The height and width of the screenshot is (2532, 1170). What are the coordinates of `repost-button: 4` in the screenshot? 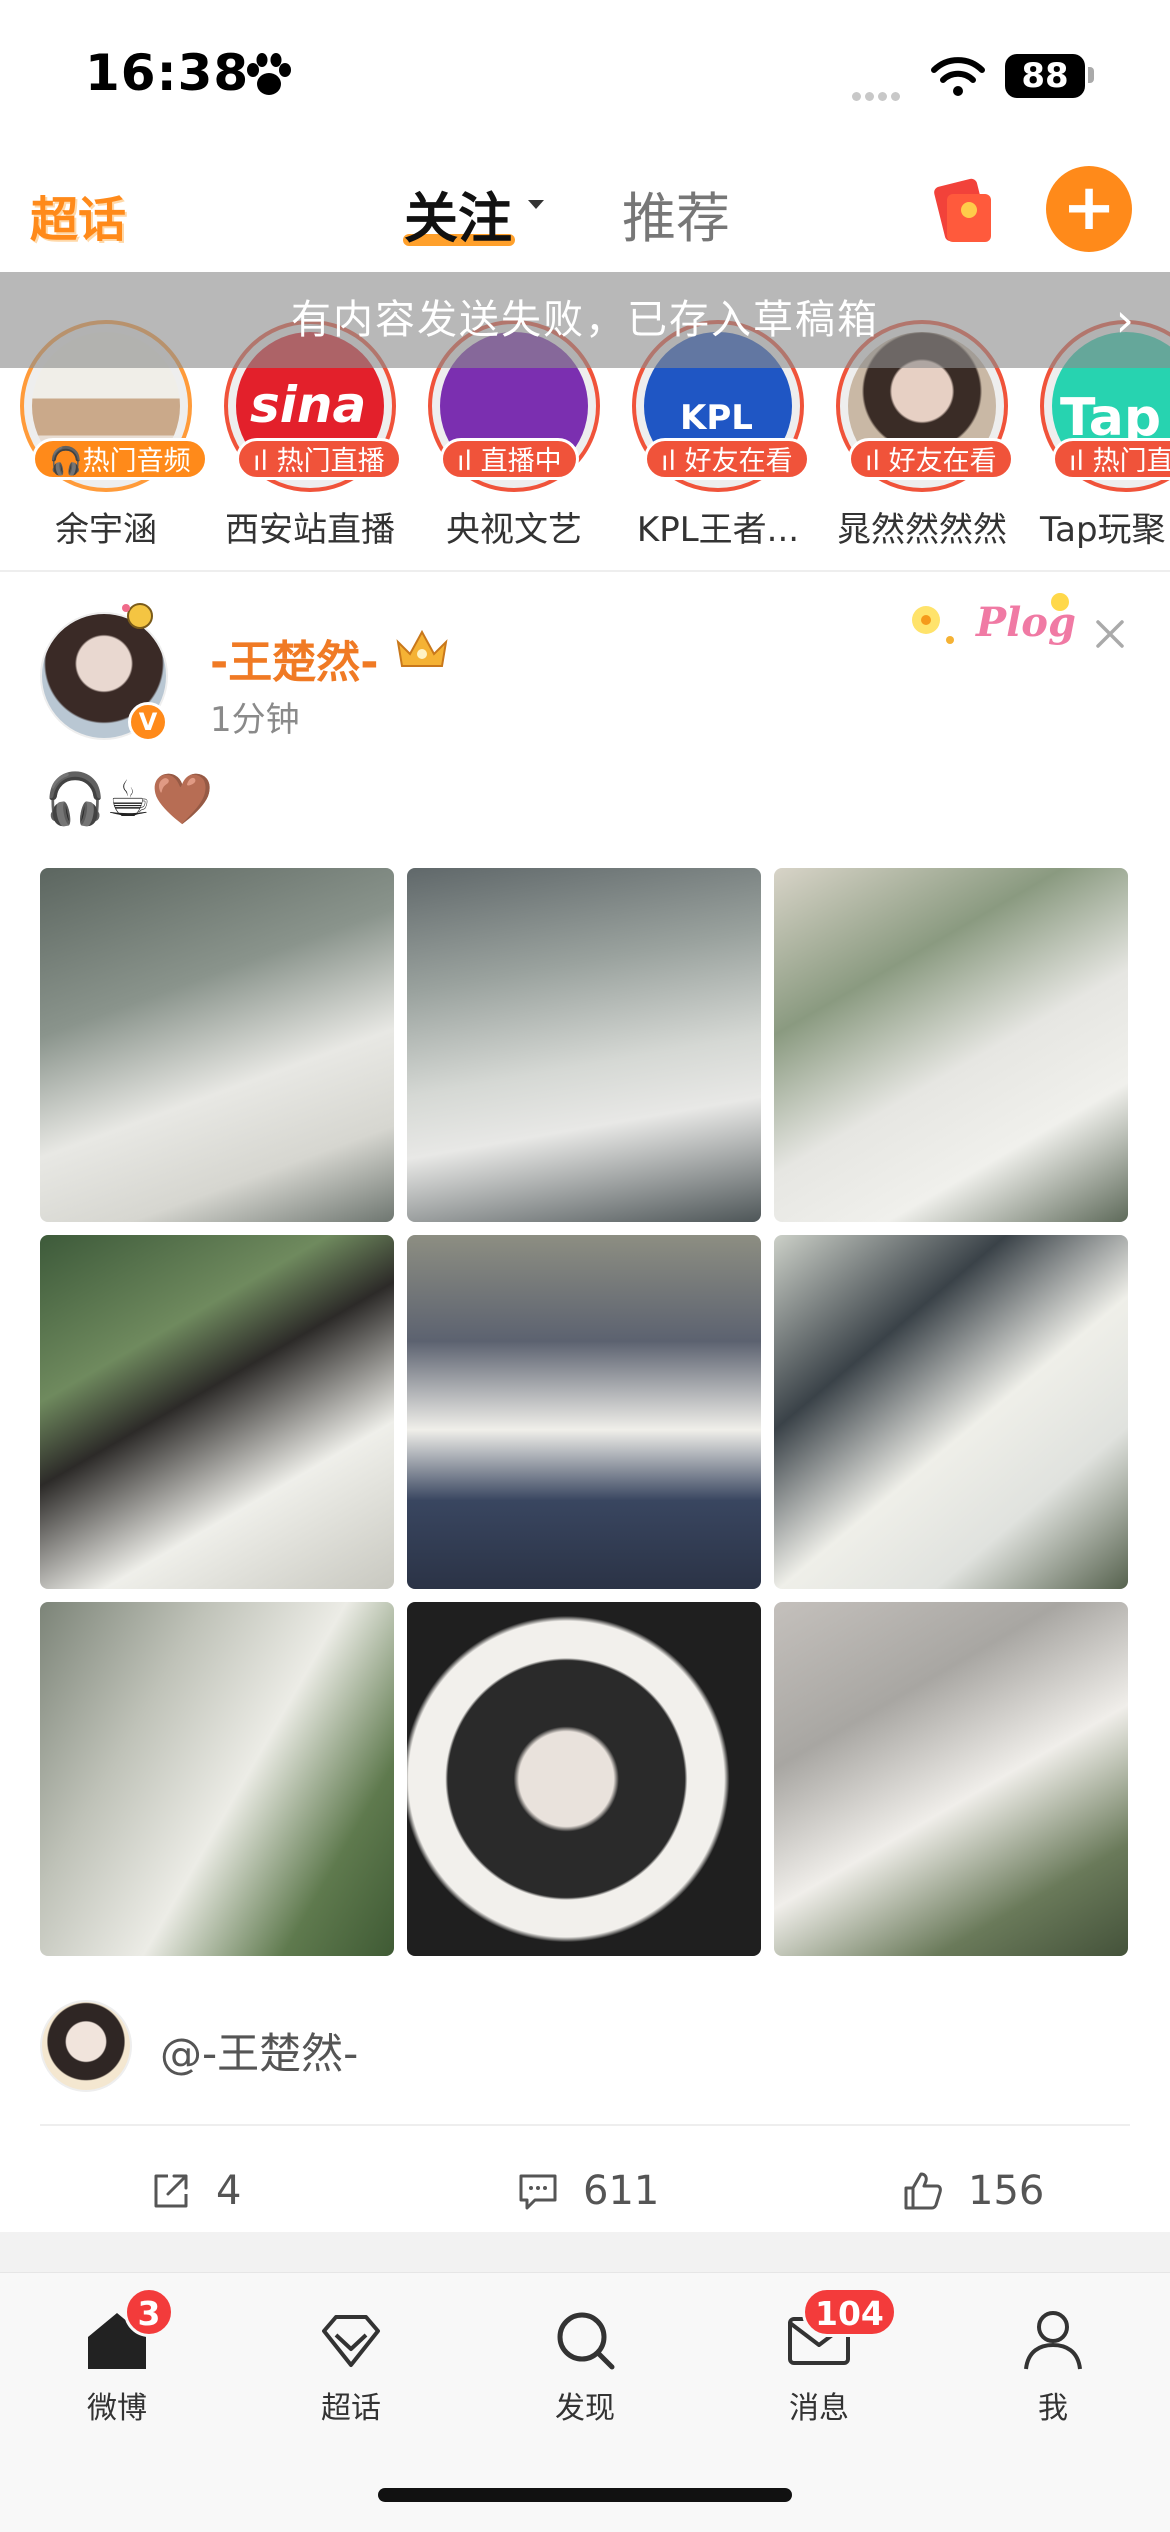 It's located at (194, 2191).